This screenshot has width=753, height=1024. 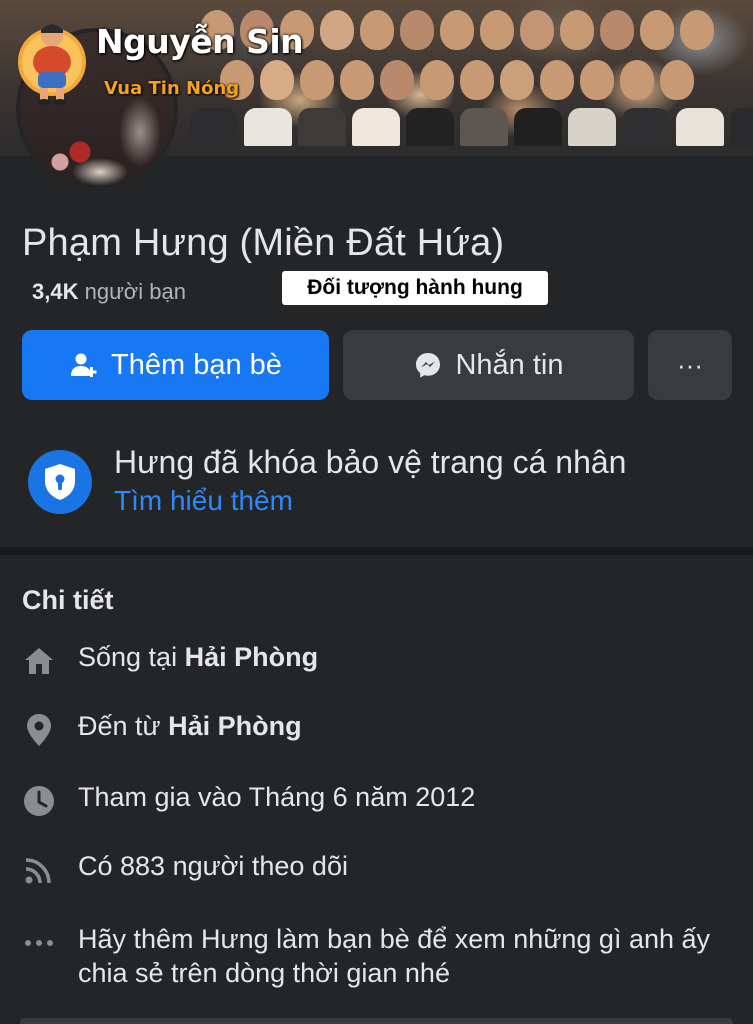 What do you see at coordinates (39, 870) in the screenshot?
I see `rss-icon` at bounding box center [39, 870].